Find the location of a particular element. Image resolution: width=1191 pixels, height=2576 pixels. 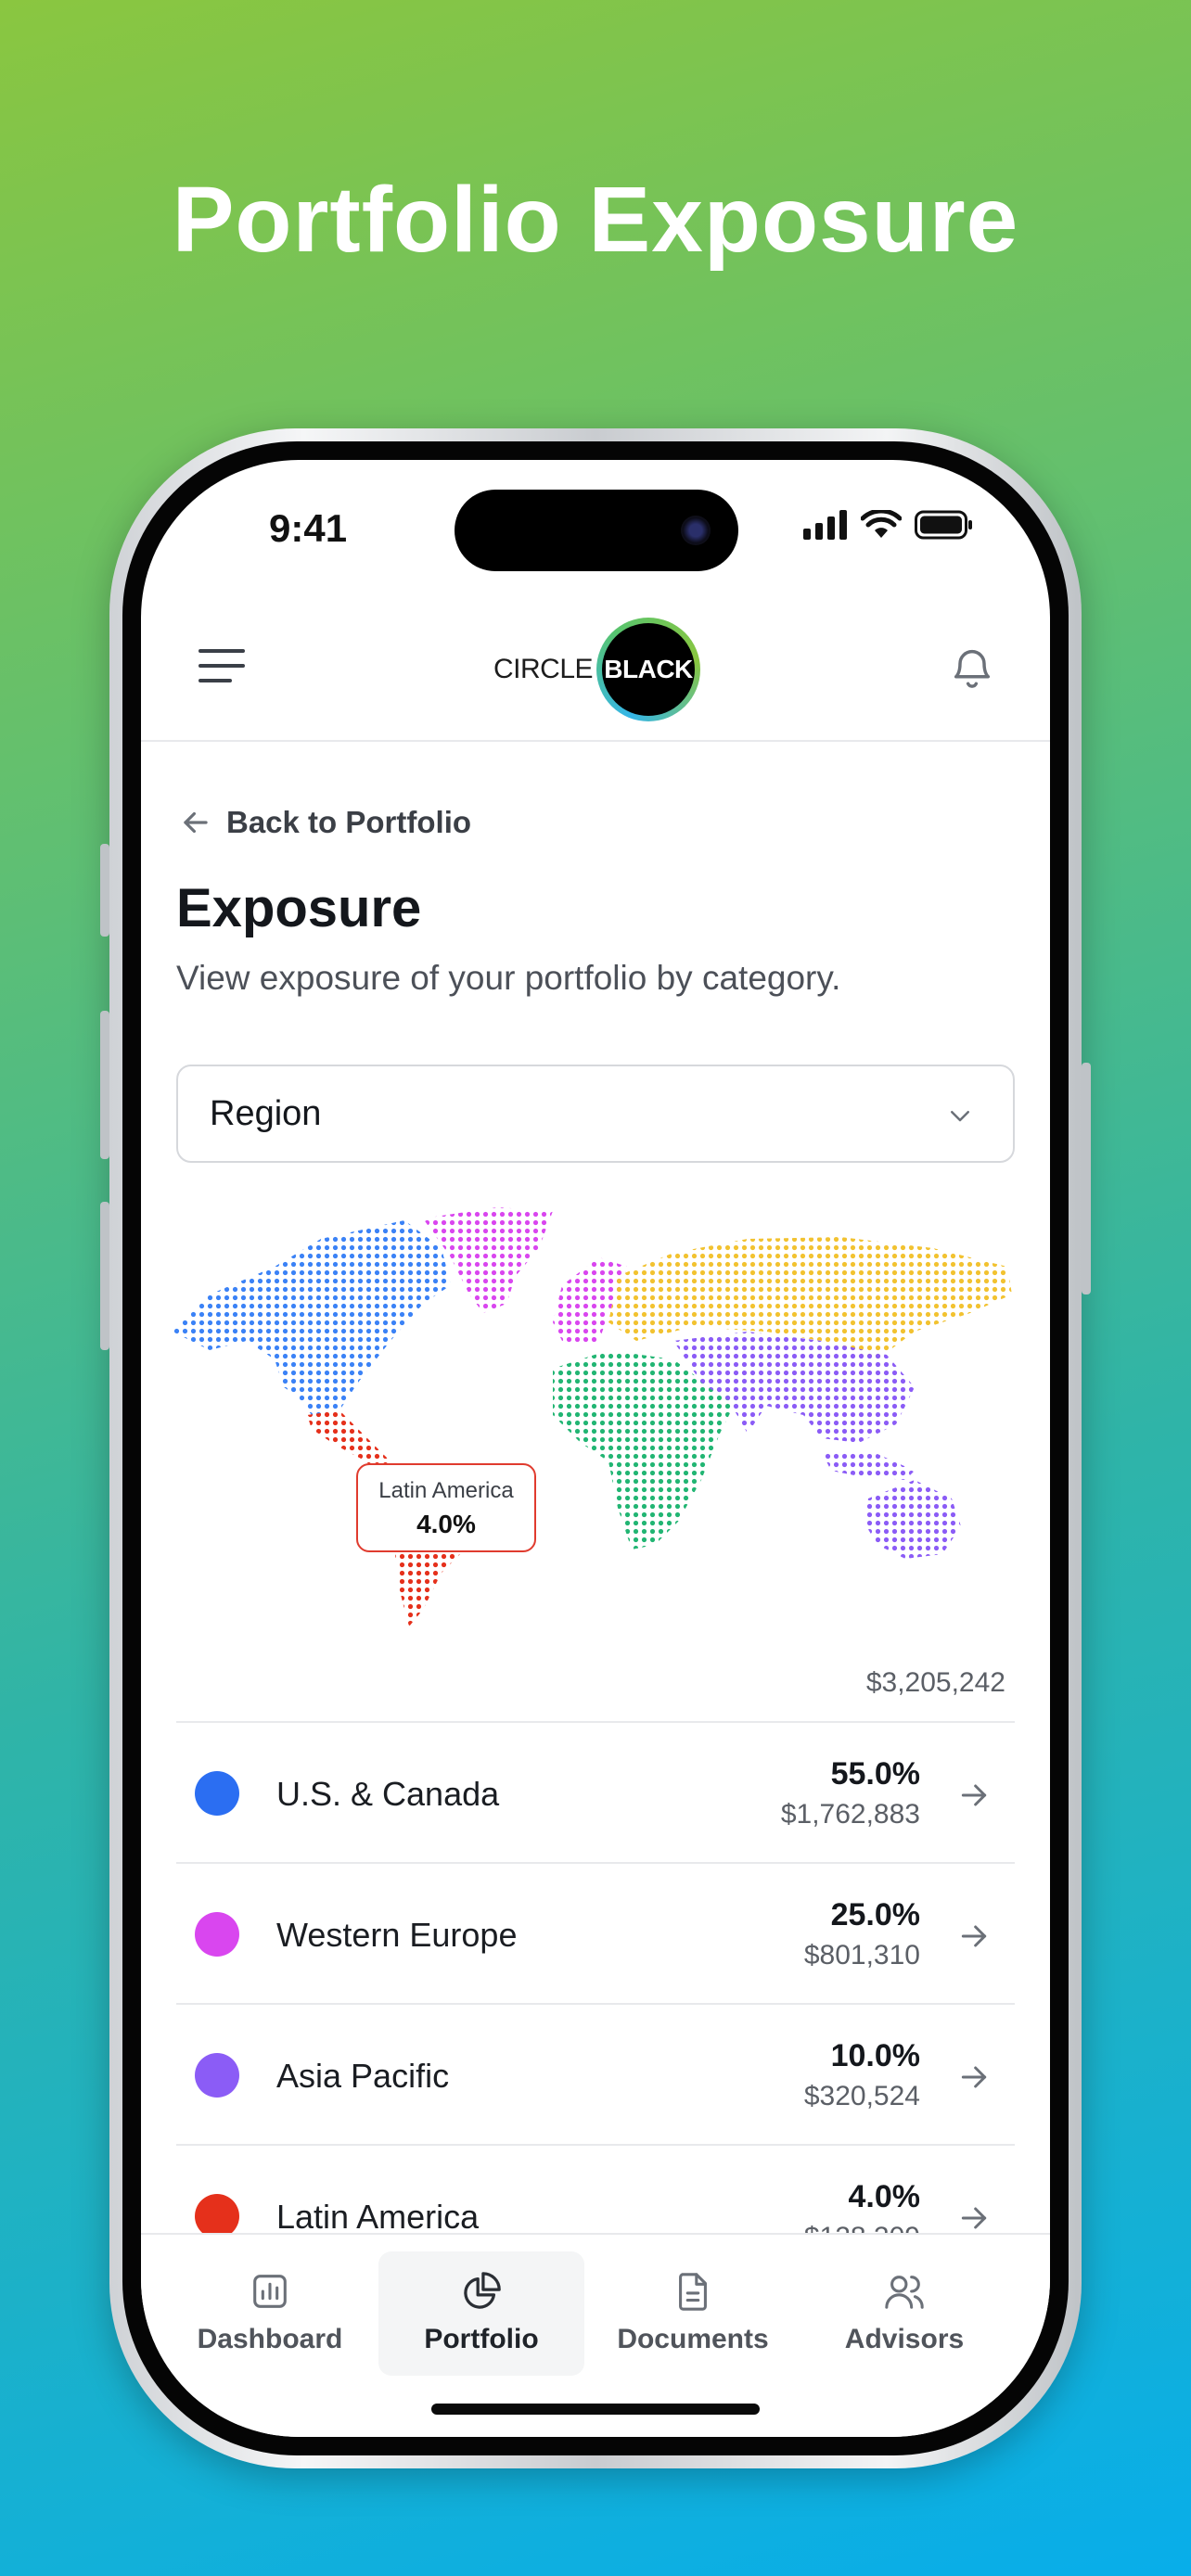

world-exposure-map is located at coordinates (592, 1417).